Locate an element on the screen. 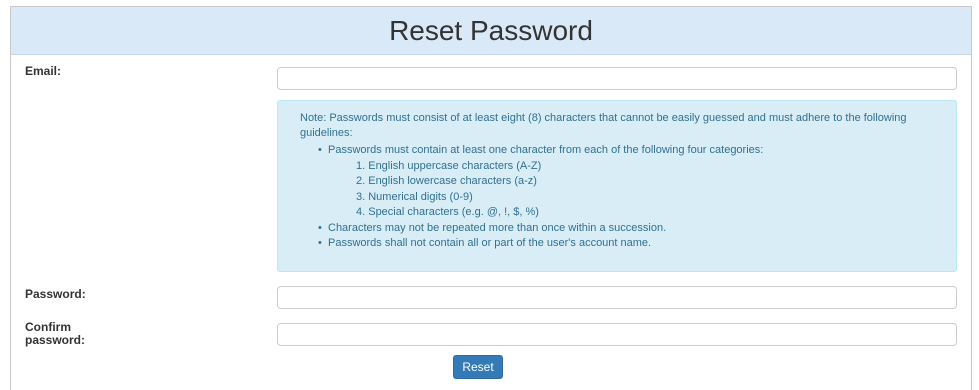 This screenshot has height=390, width=979. confirm-password-label: Confirm password: is located at coordinates (55, 334).